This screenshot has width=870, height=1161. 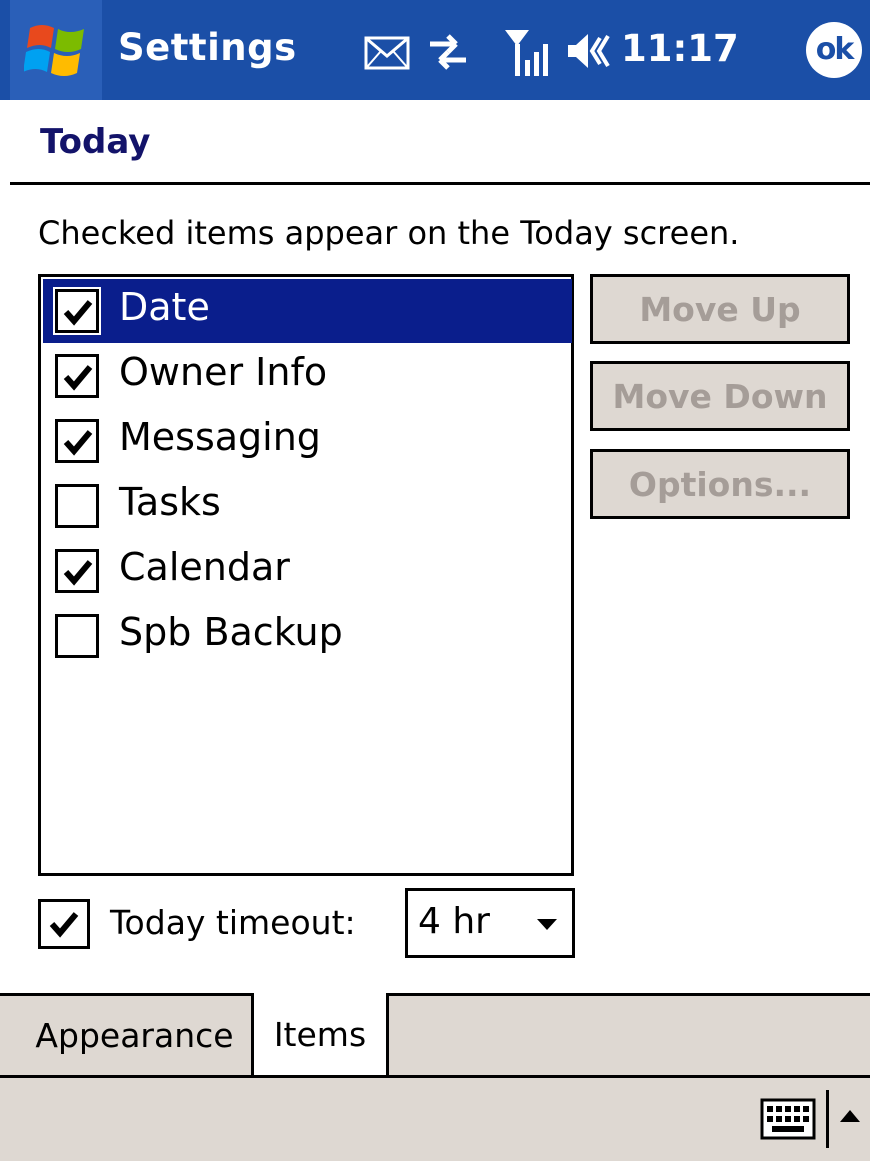 I want to click on keyboard-icon, so click(x=788, y=1119).